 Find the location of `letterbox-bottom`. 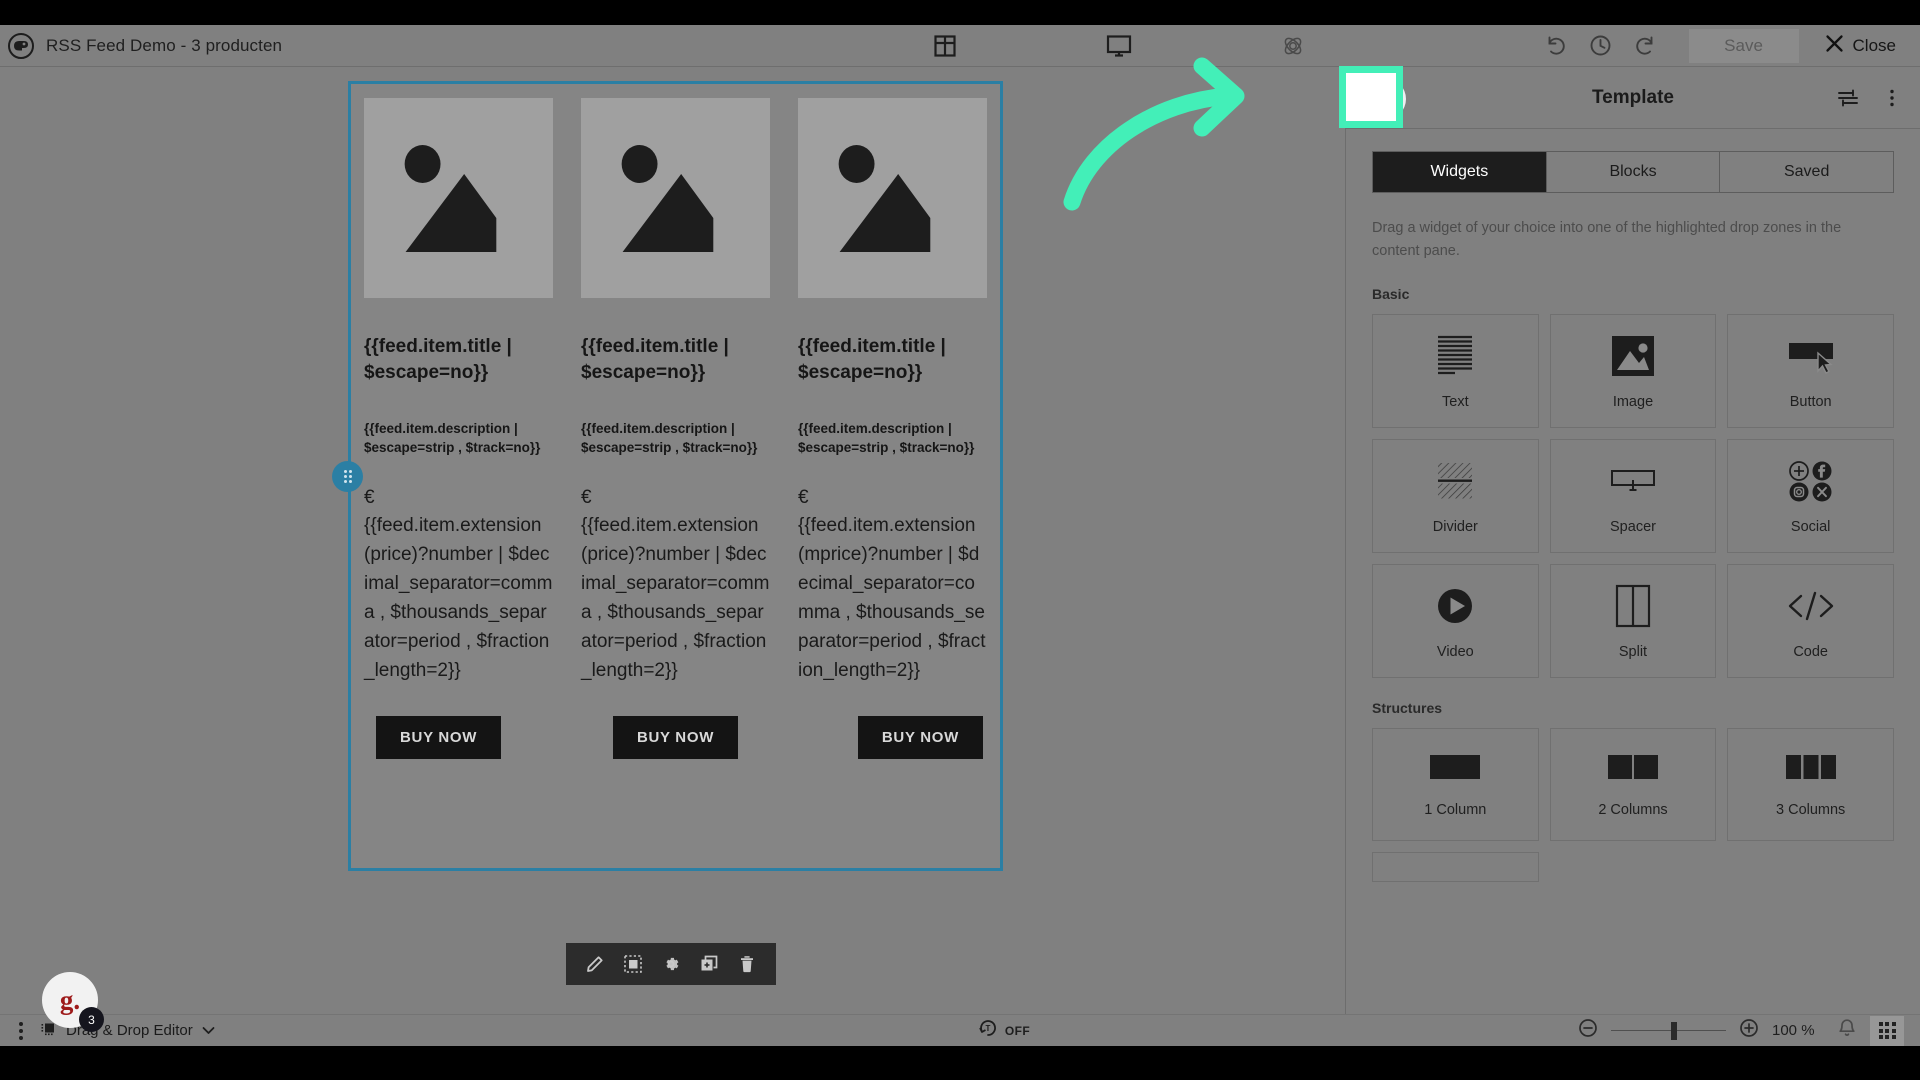

letterbox-bottom is located at coordinates (960, 1063).